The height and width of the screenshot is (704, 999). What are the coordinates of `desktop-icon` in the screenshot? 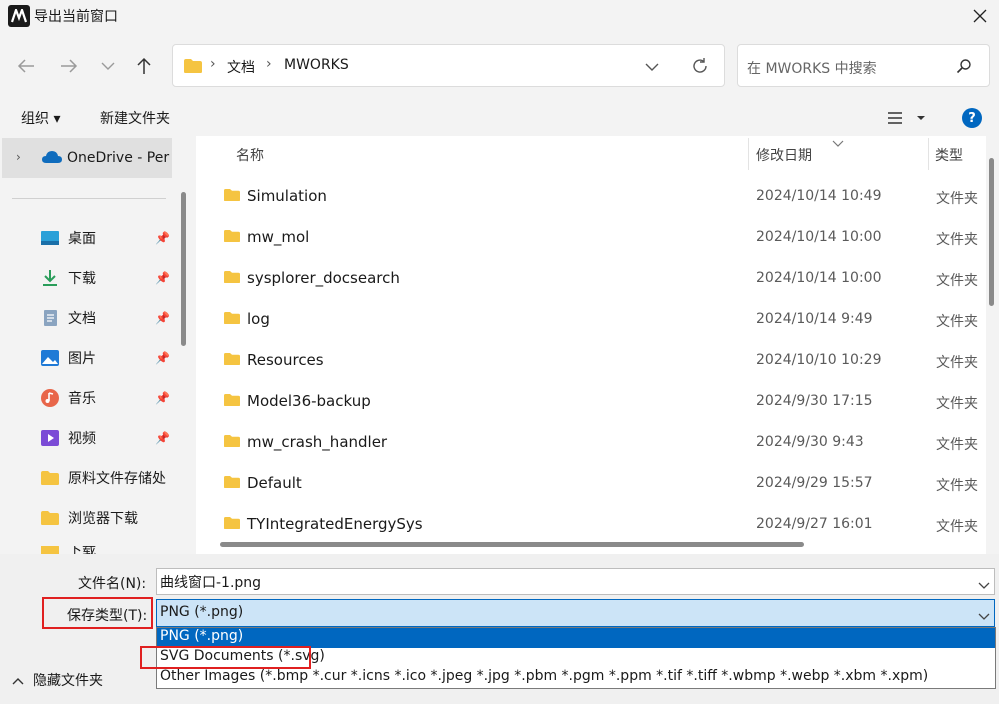 It's located at (50, 238).